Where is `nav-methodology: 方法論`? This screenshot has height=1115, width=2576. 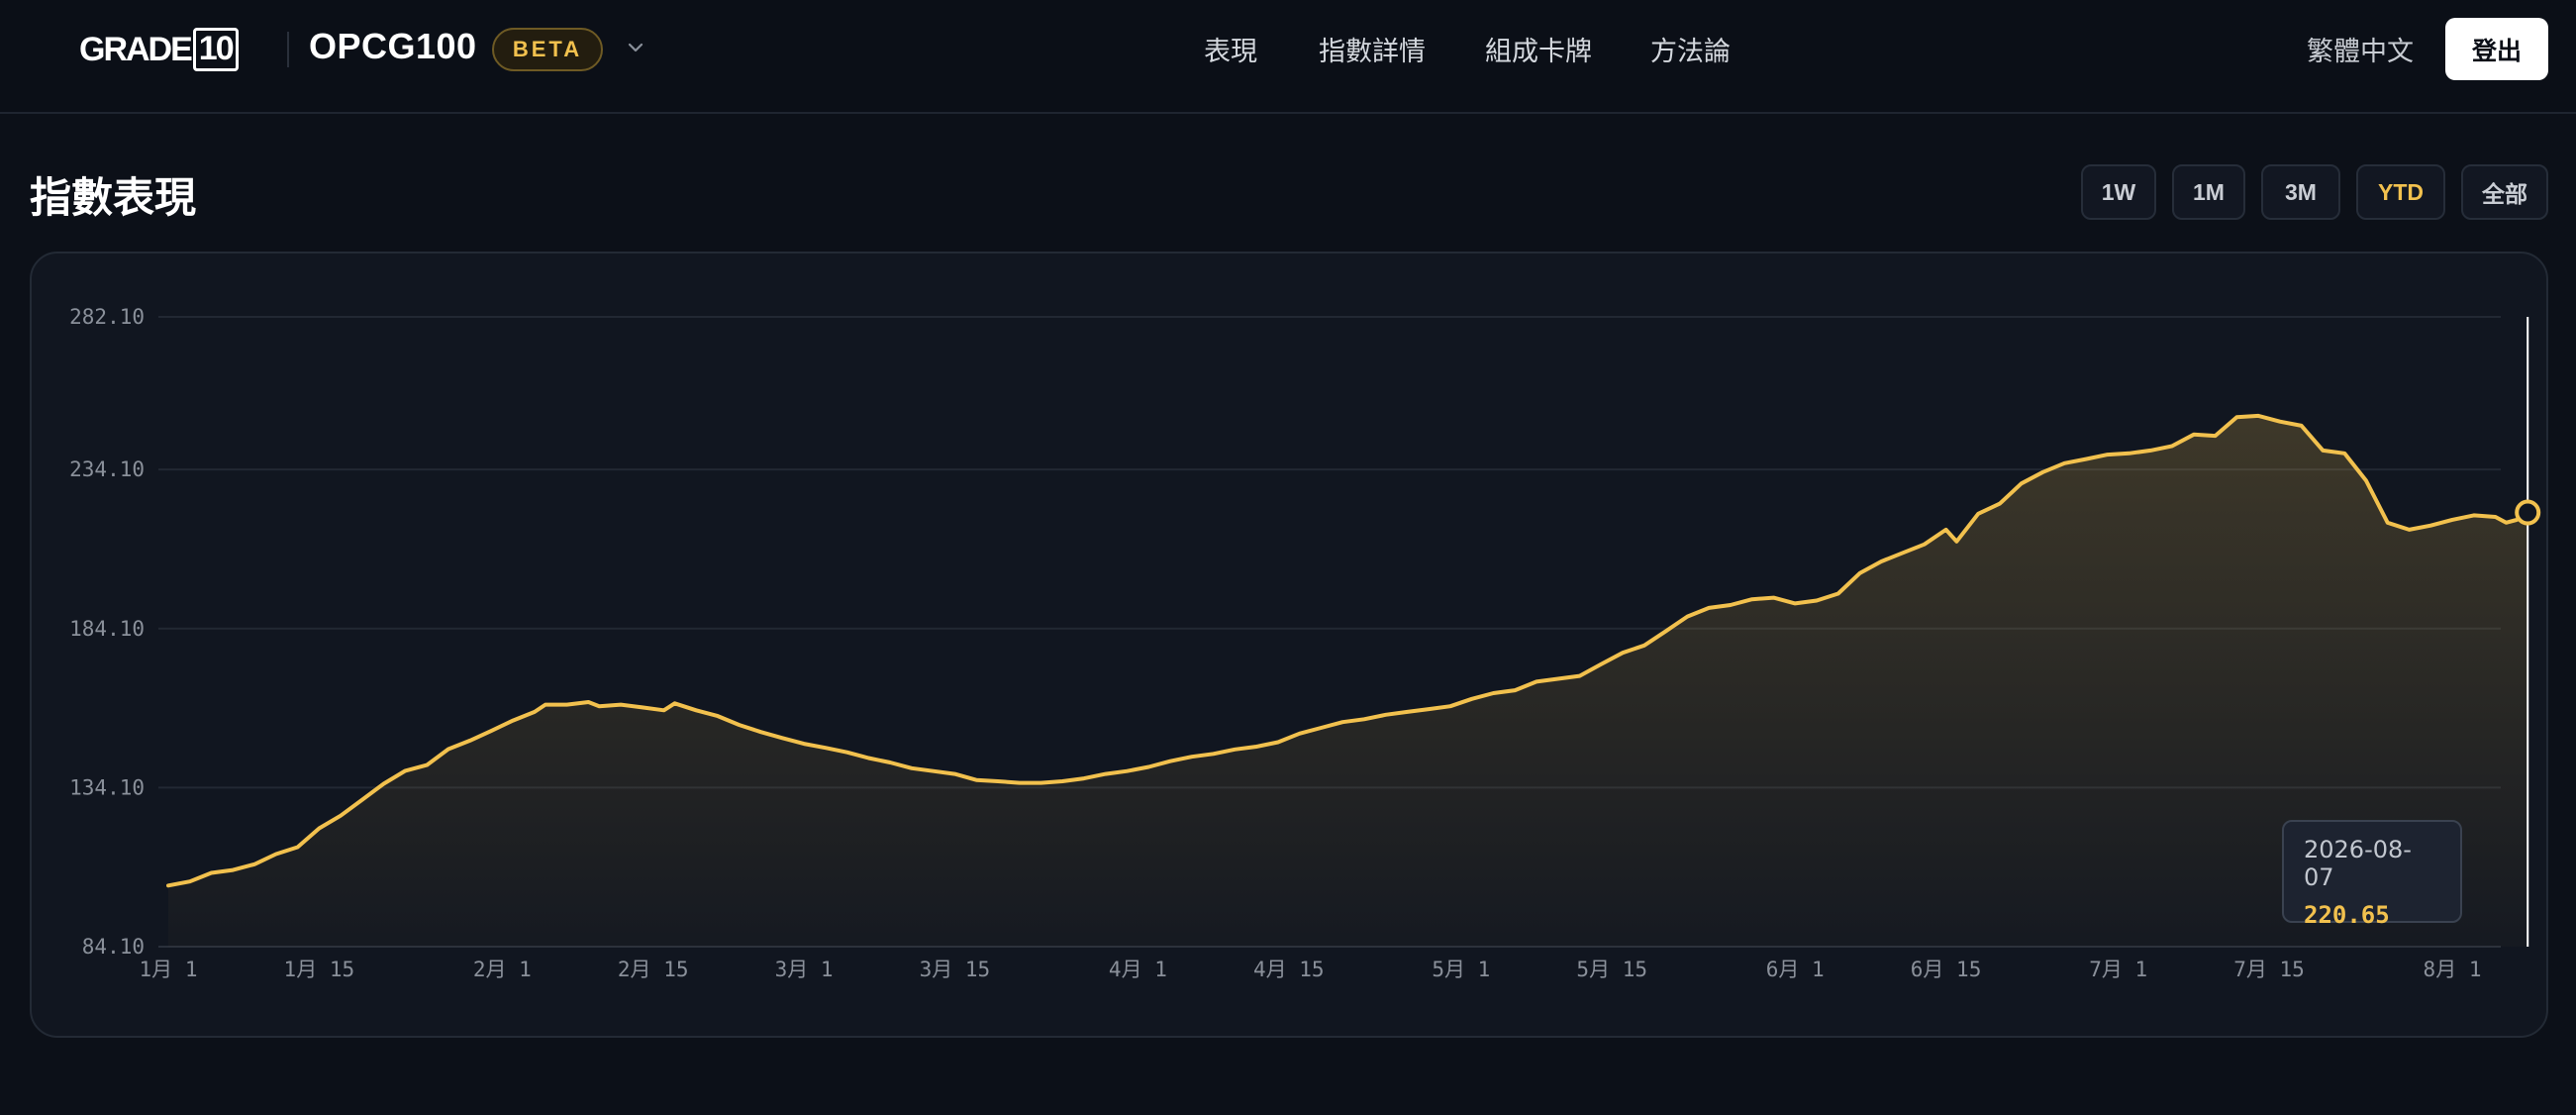 nav-methodology: 方法論 is located at coordinates (1690, 49).